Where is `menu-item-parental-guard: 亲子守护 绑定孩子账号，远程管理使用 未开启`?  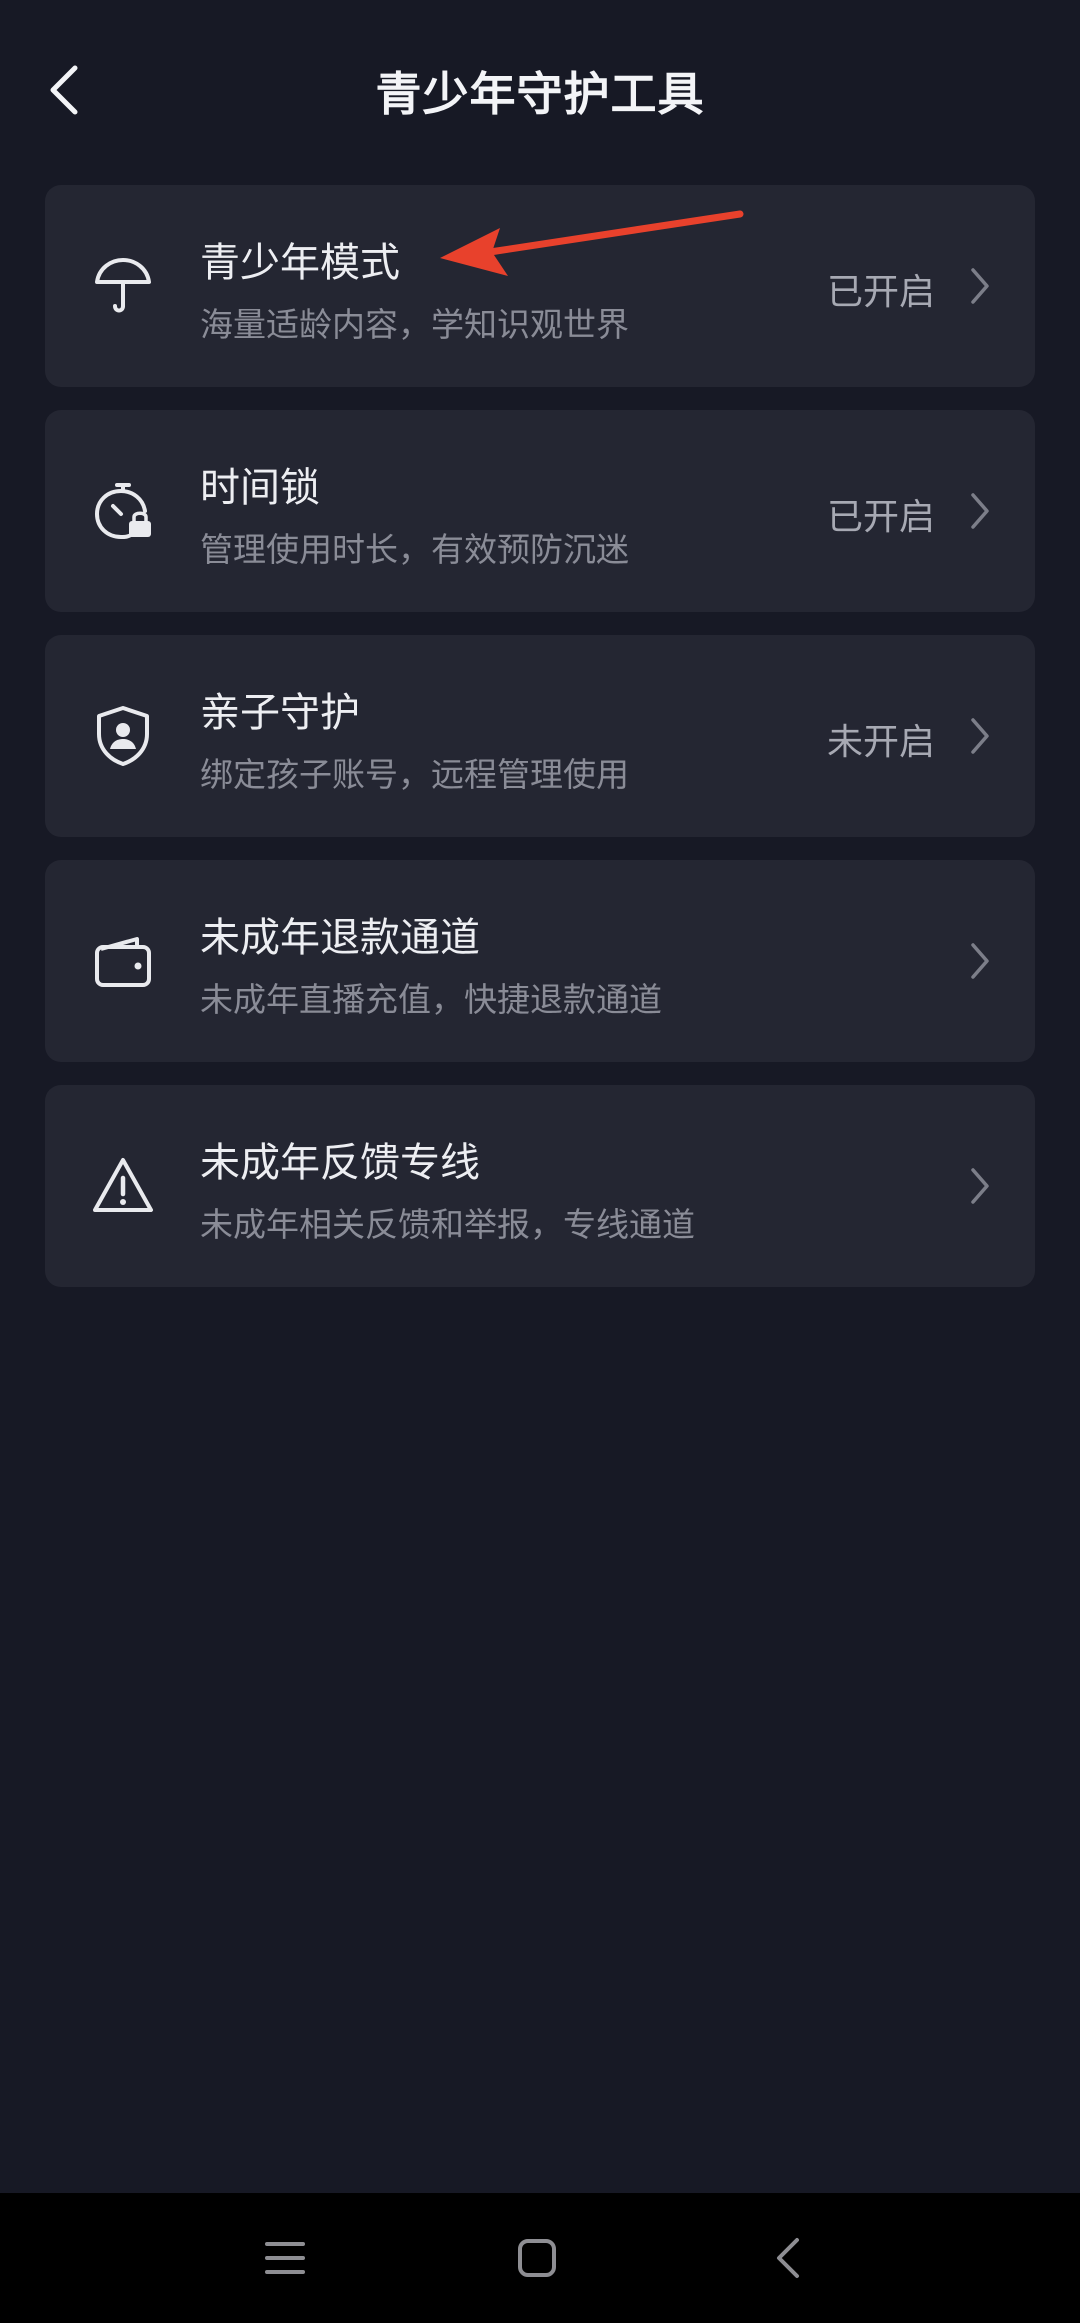
menu-item-parental-guard: 亲子守护 绑定孩子账号，远程管理使用 未开启 is located at coordinates (540, 736).